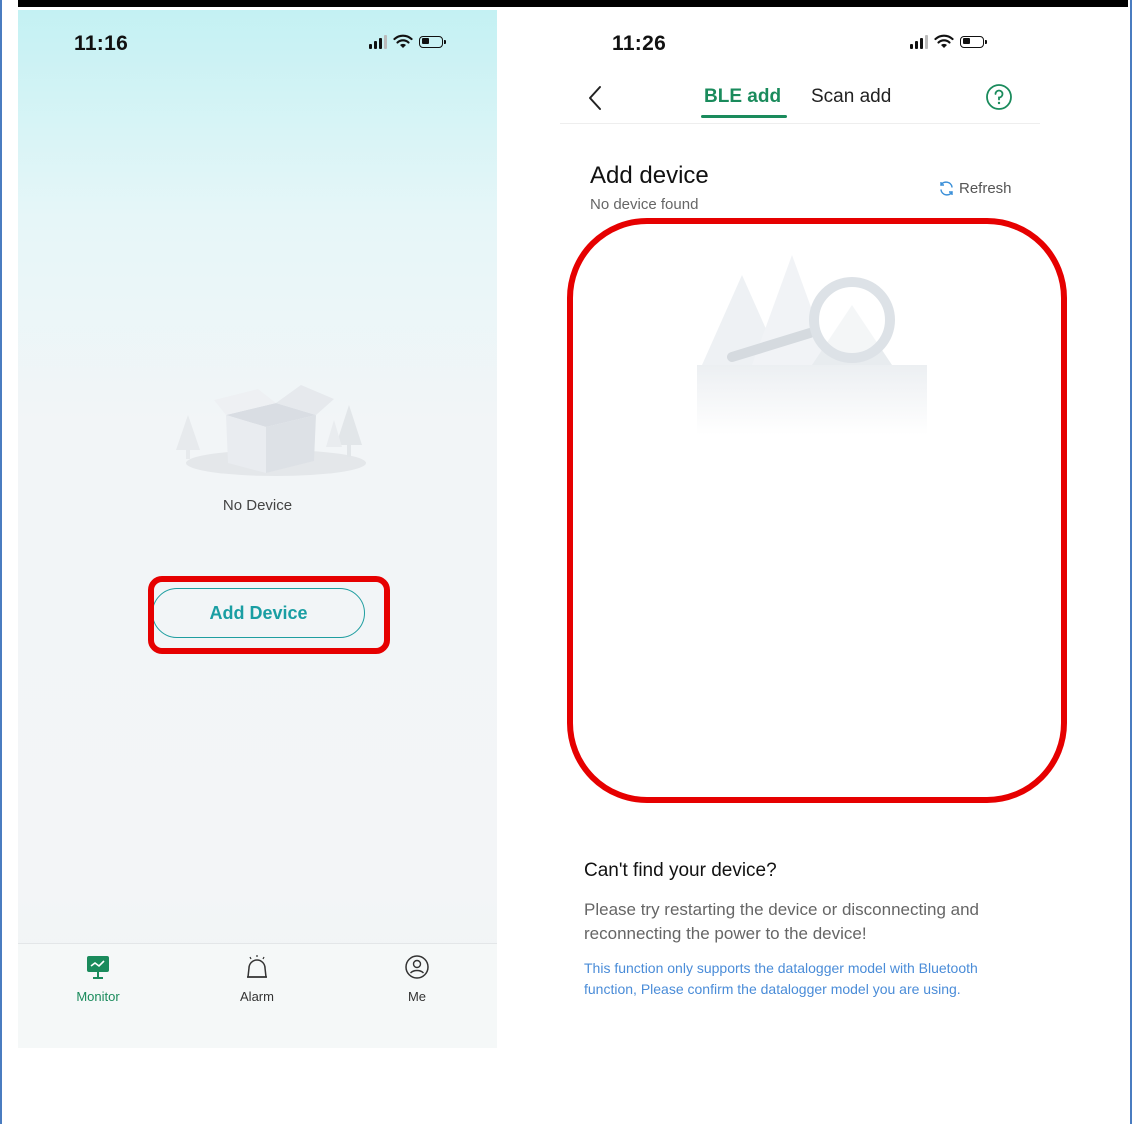 Image resolution: width=1132 pixels, height=1124 pixels. I want to click on user-icon, so click(417, 967).